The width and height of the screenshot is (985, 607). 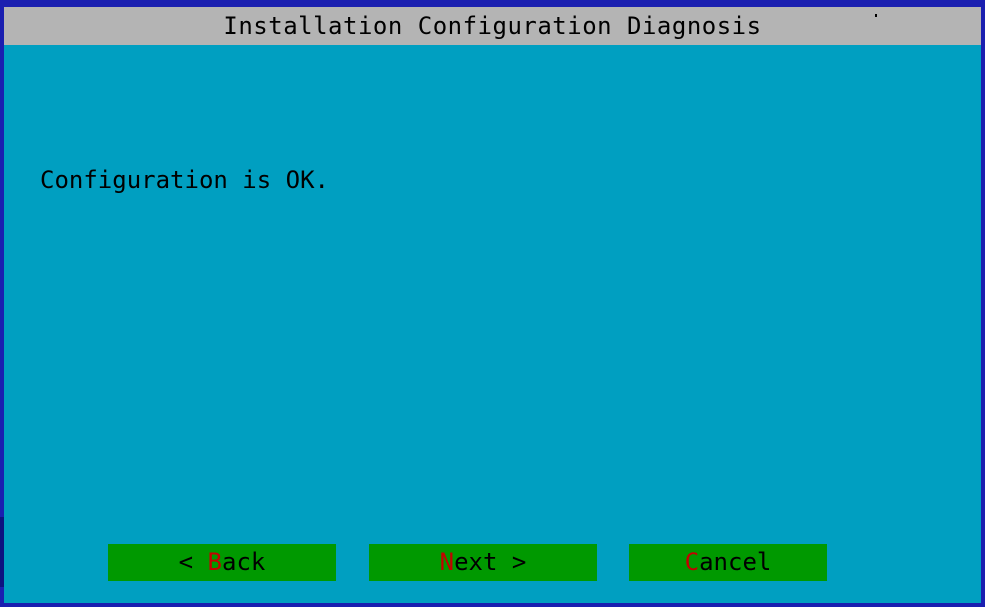 What do you see at coordinates (735, 562) in the screenshot?
I see `cancel-button-label: ancel` at bounding box center [735, 562].